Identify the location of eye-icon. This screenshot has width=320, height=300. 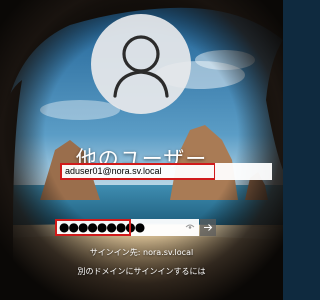
(190, 227).